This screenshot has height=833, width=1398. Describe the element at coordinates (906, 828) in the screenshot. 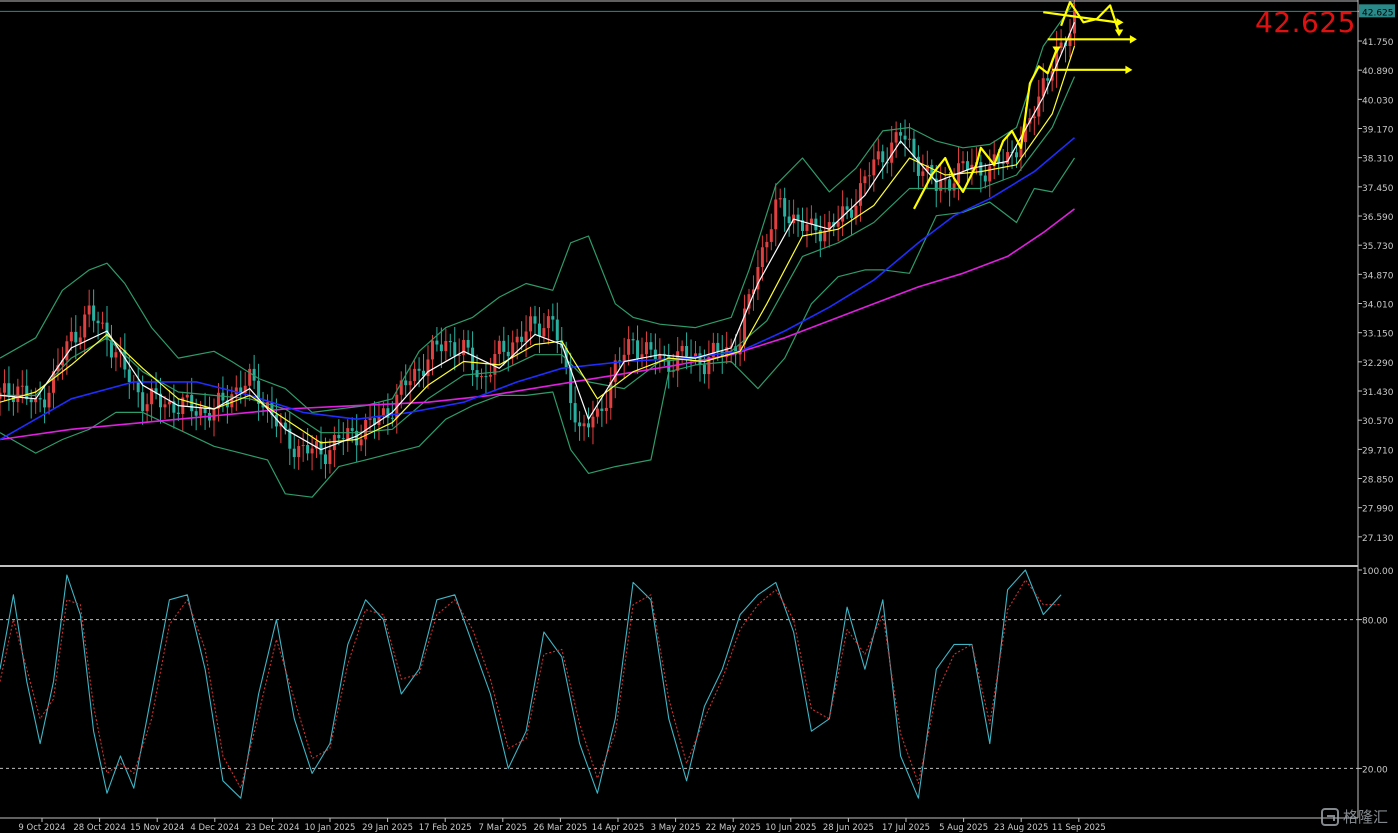

I see `x-tick-label: 17 Jul 2025` at that location.